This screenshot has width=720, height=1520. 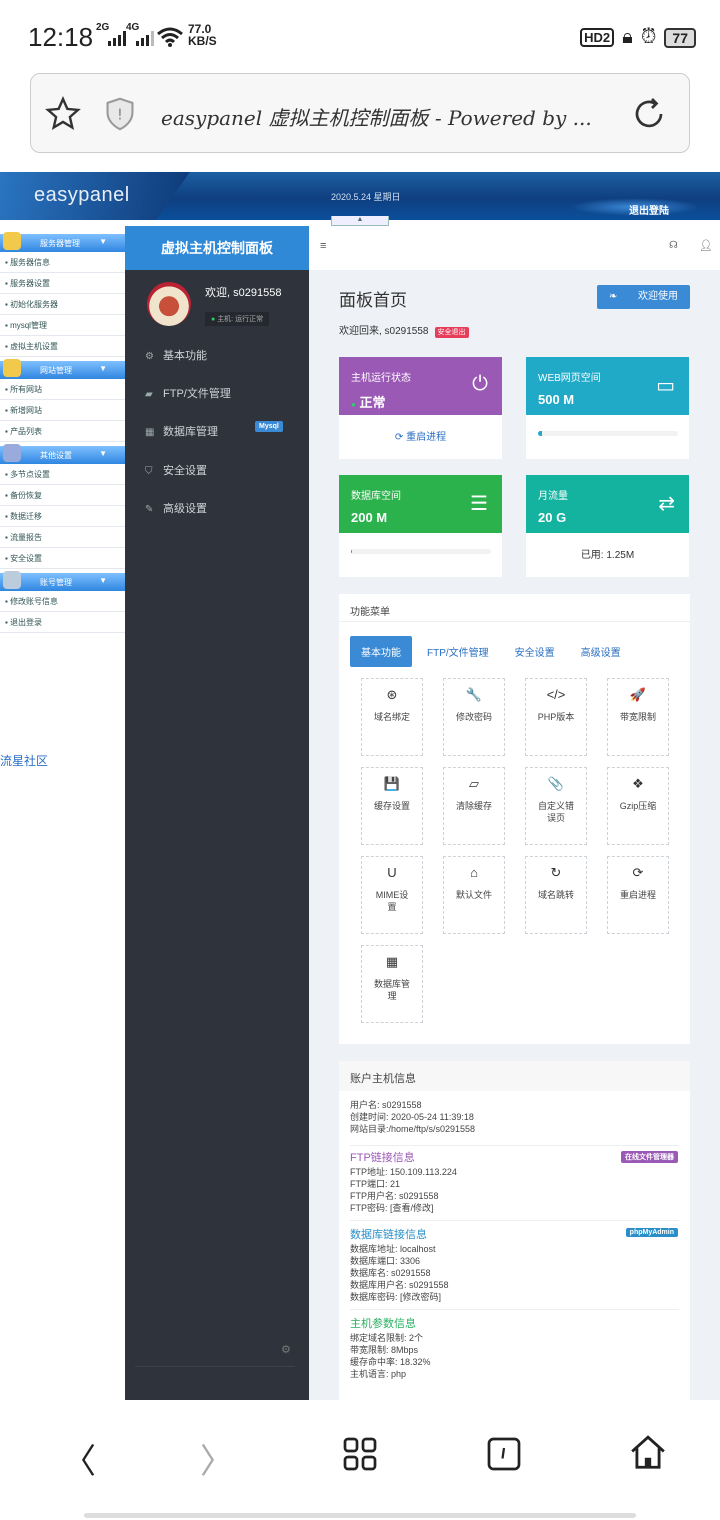 I want to click on table-icon: ▦, so click(x=150, y=432).